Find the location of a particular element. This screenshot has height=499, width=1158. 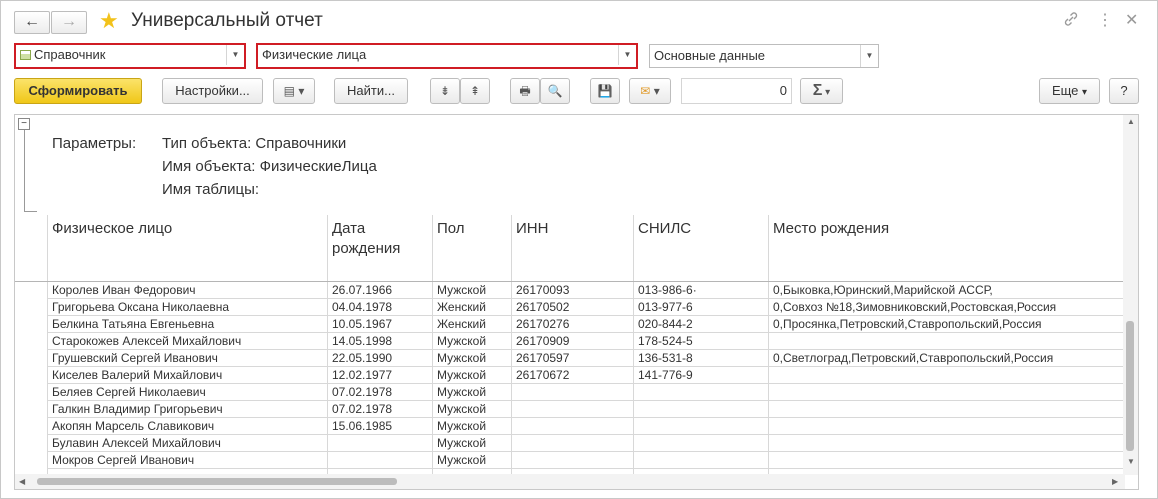

table-cell: 178-524-5 is located at coordinates (670, 341).